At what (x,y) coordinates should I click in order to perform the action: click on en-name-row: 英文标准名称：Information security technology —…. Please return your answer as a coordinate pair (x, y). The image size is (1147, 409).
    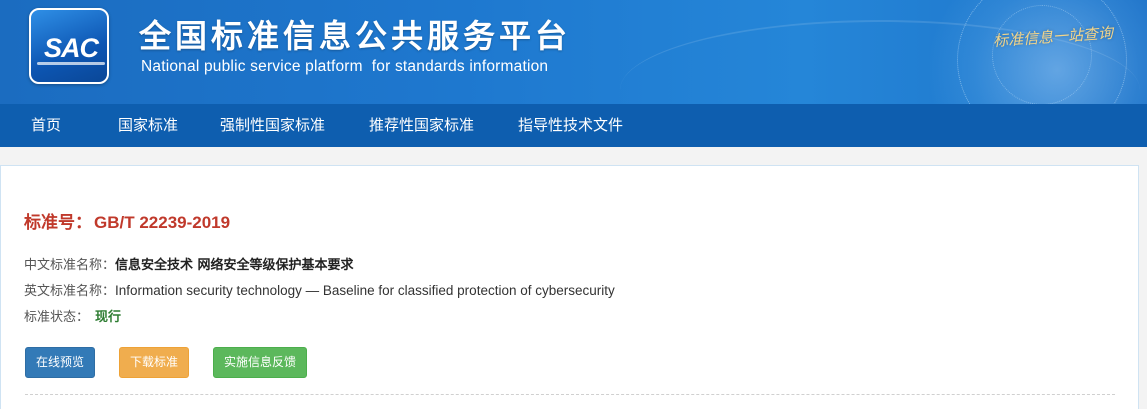
    Looking at the image, I should click on (319, 289).